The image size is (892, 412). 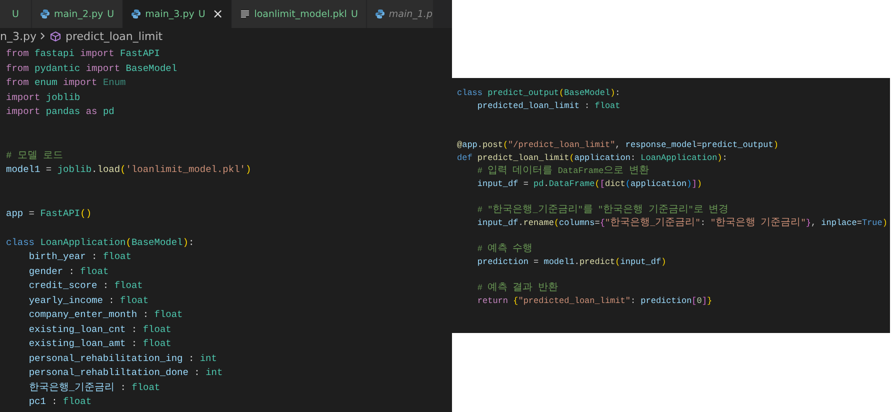 What do you see at coordinates (92, 69) in the screenshot?
I see `code-line: from pydantic import BaseModel` at bounding box center [92, 69].